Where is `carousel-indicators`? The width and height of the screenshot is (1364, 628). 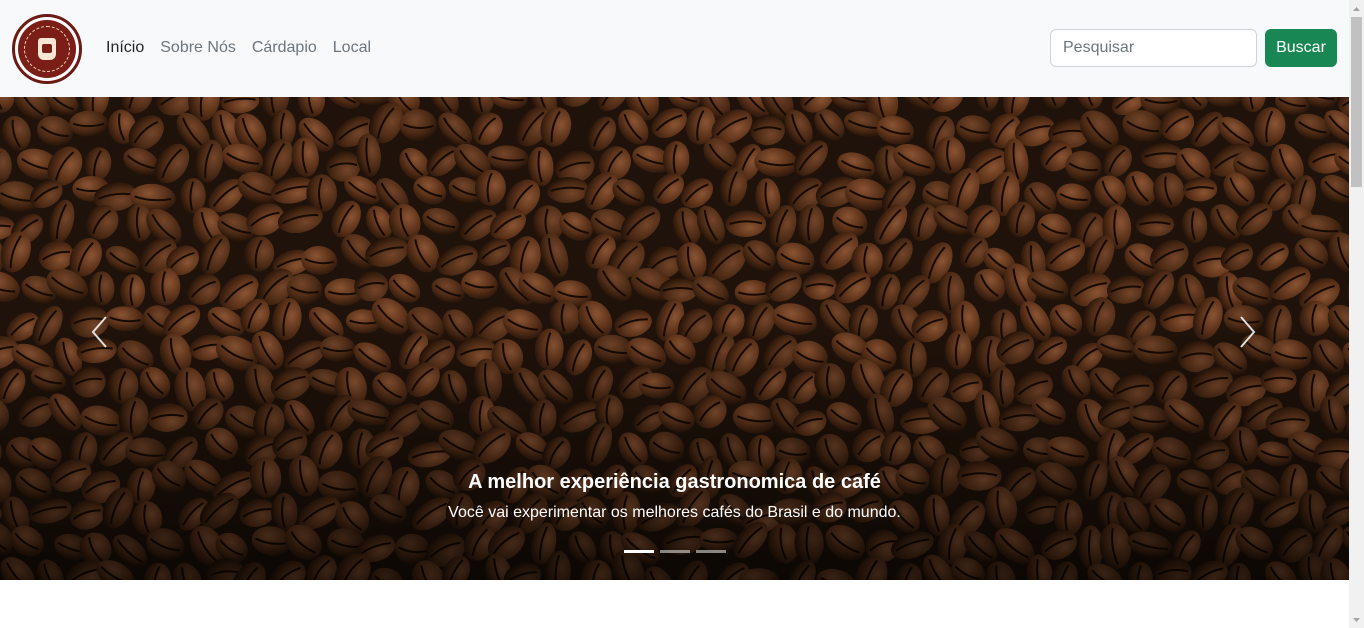
carousel-indicators is located at coordinates (675, 551).